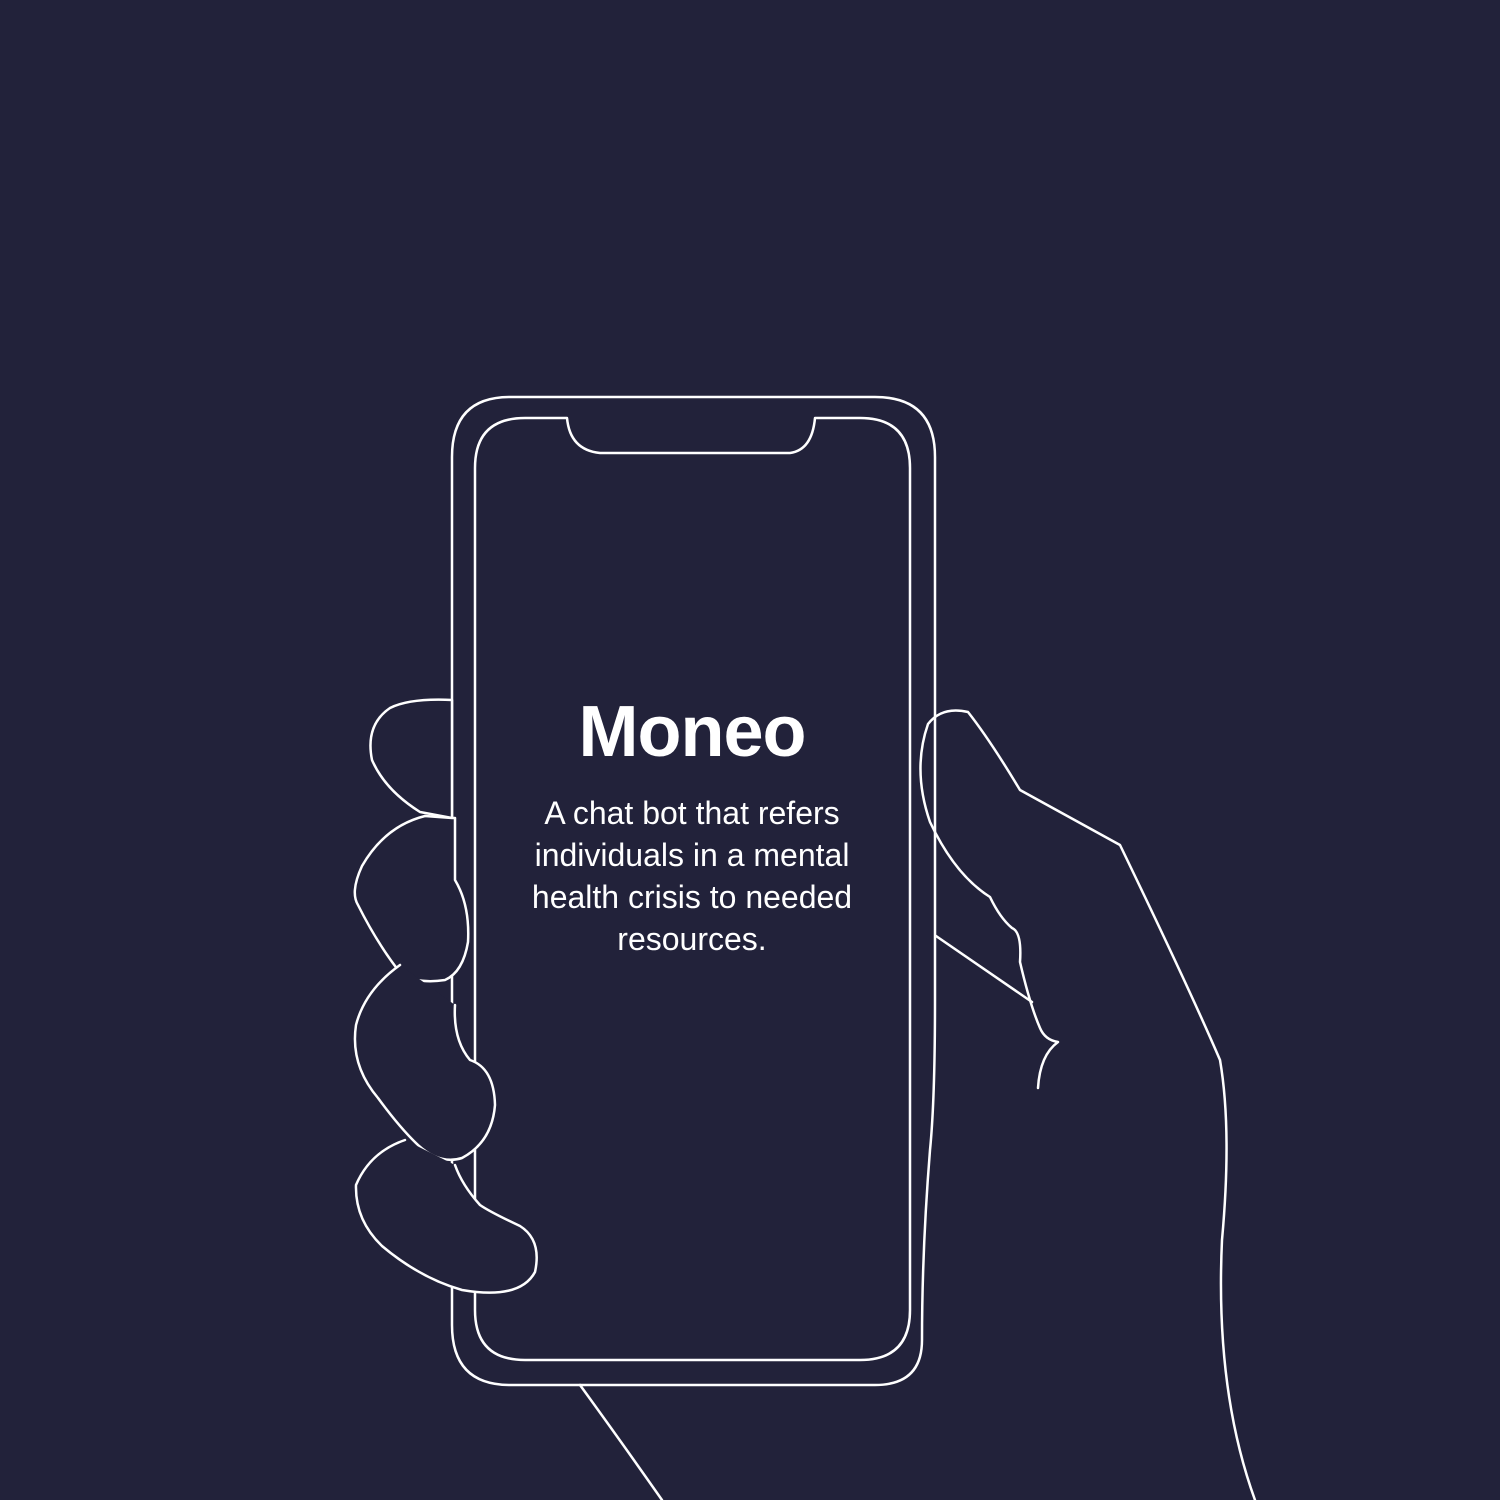 The height and width of the screenshot is (1500, 1500). I want to click on app-title: Moneo, so click(692, 732).